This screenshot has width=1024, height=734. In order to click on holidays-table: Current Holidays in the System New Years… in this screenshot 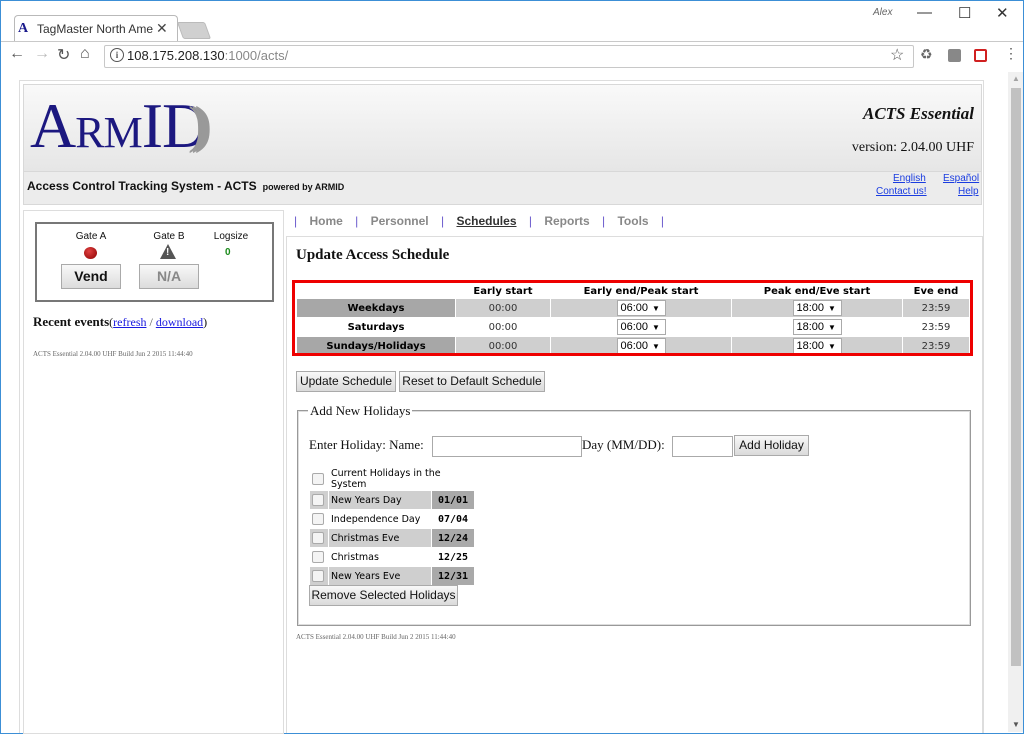, I will do `click(392, 526)`.